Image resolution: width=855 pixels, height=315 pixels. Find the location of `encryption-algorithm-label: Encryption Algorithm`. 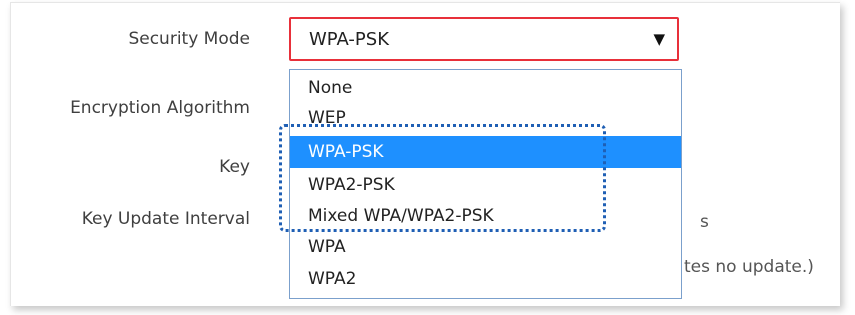

encryption-algorithm-label: Encryption Algorithm is located at coordinates (160, 108).